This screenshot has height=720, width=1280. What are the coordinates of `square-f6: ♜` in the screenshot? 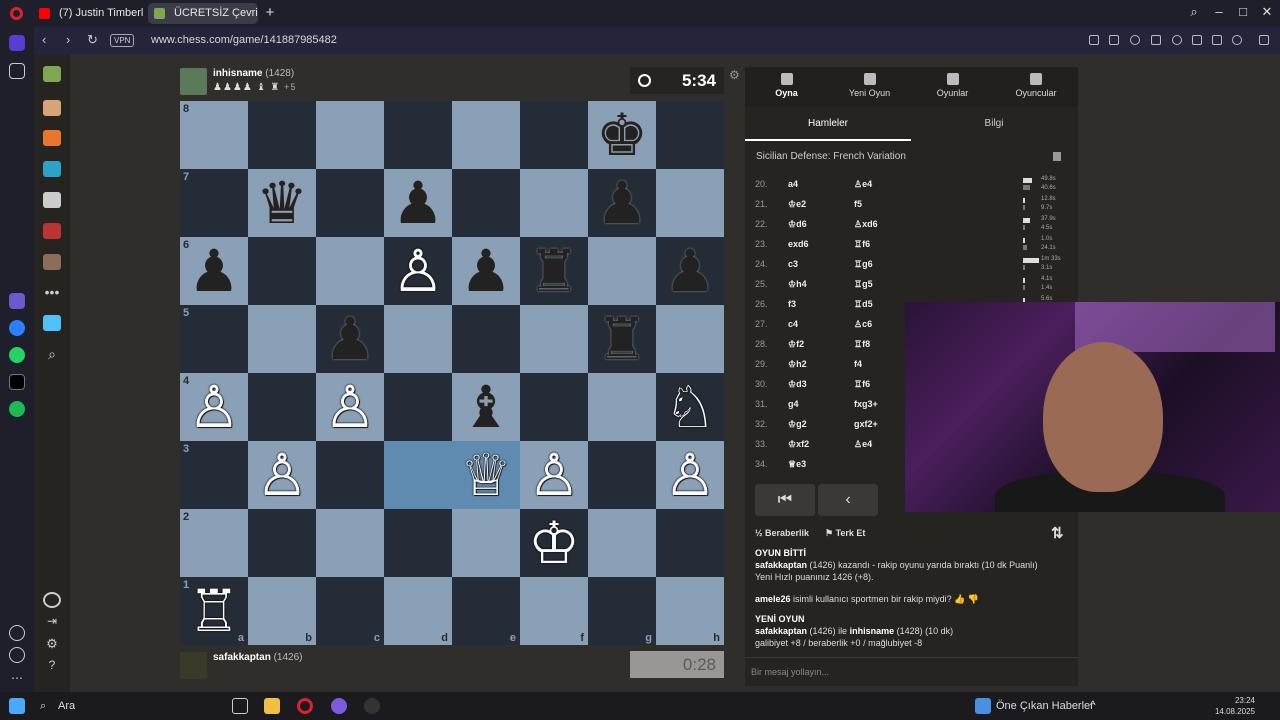 It's located at (554, 271).